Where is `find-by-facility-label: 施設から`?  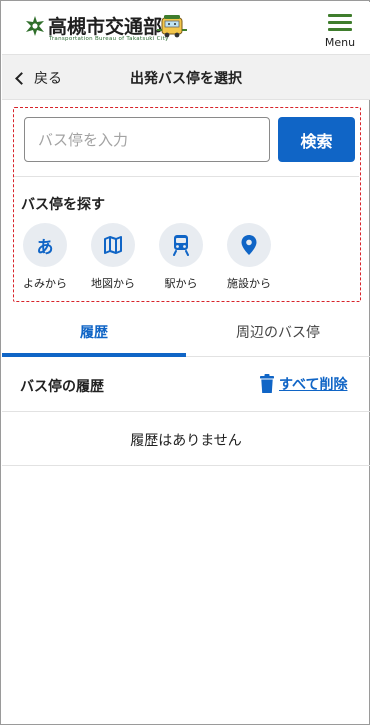 find-by-facility-label: 施設から is located at coordinates (249, 283).